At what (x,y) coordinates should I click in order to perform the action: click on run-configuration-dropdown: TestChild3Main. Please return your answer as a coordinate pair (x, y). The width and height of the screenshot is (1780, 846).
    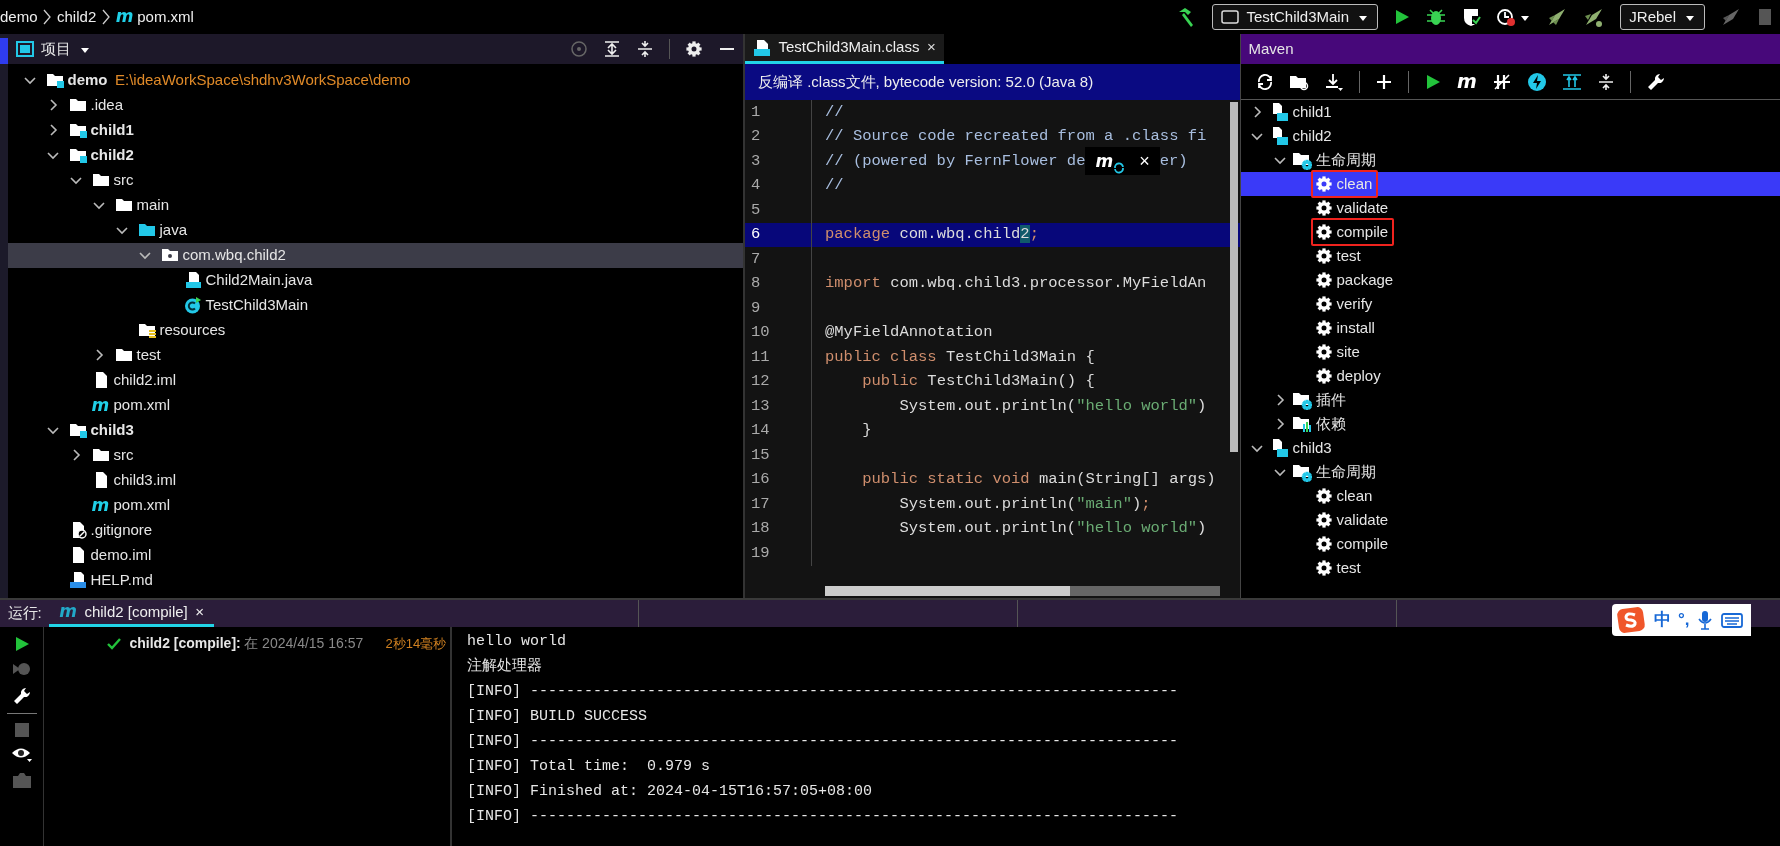
    Looking at the image, I should click on (1295, 17).